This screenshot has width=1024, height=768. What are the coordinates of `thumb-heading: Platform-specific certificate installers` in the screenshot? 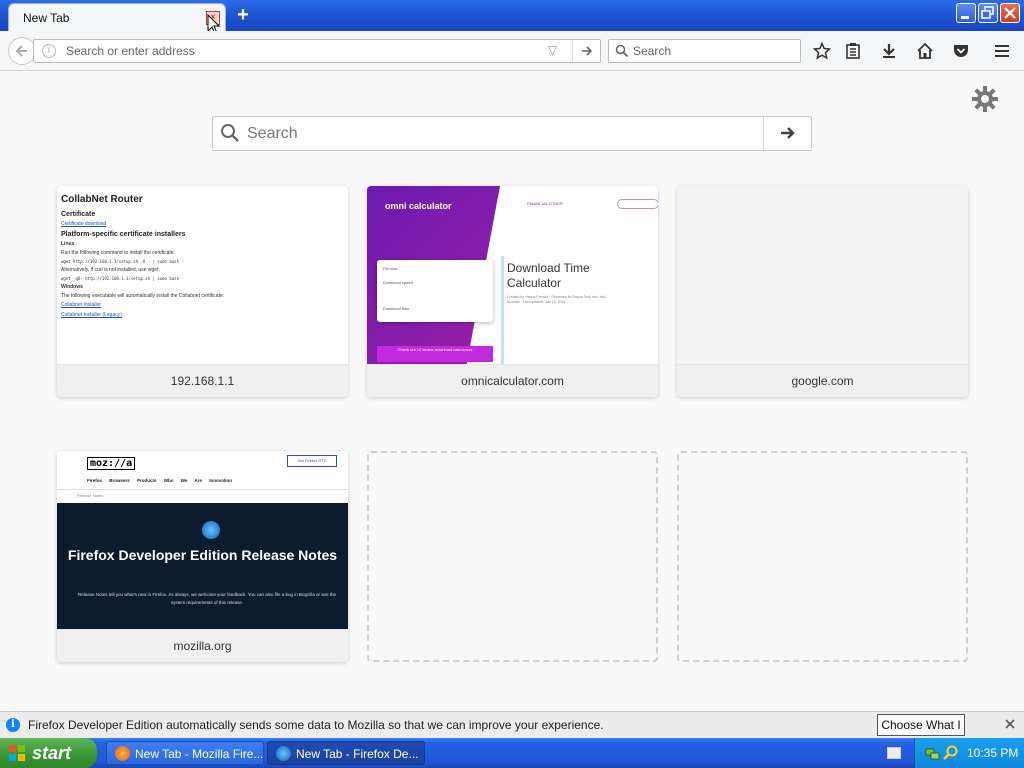 It's located at (123, 234).